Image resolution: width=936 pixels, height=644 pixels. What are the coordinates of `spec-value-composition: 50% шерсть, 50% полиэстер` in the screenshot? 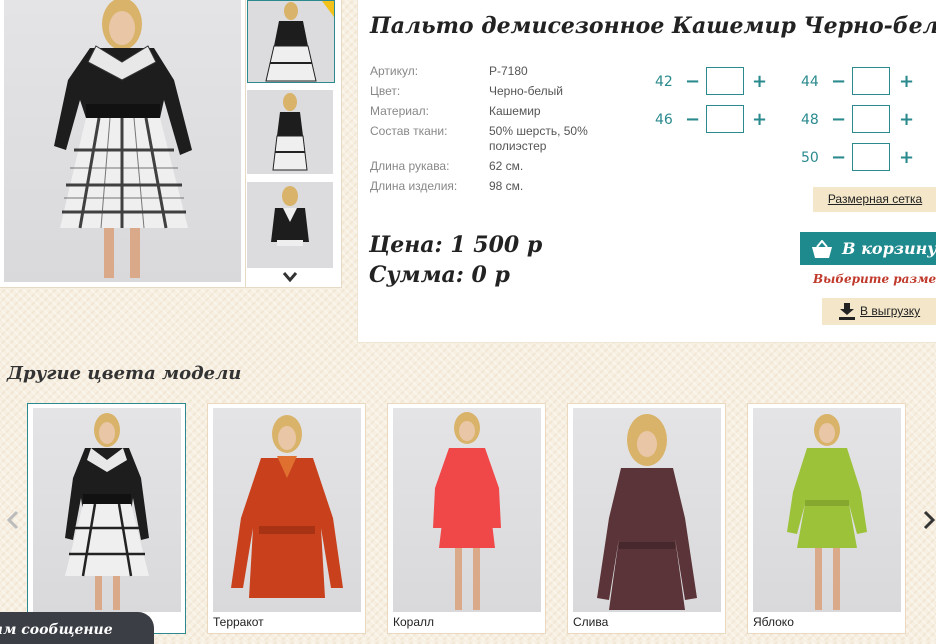 It's located at (538, 138).